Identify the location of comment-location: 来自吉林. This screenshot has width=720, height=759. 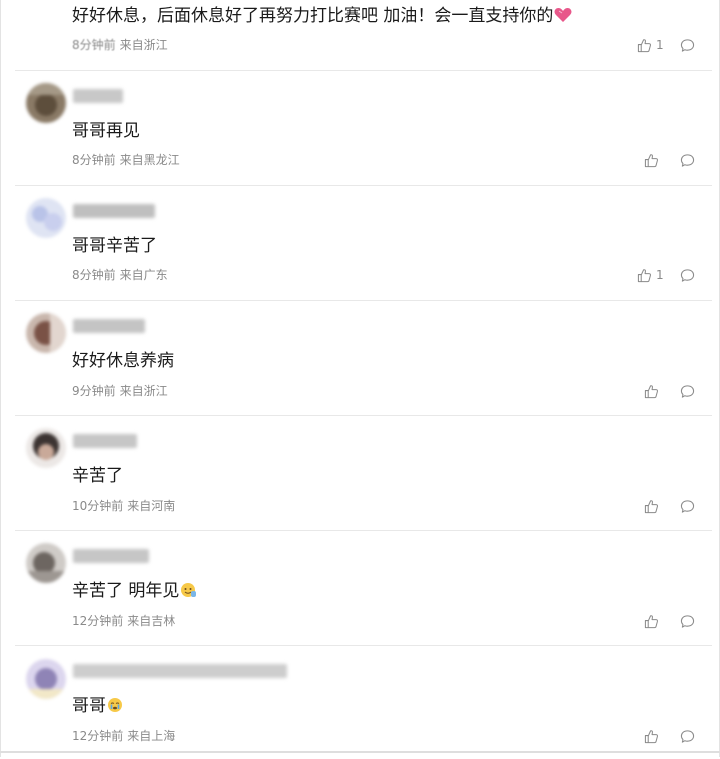
(151, 621).